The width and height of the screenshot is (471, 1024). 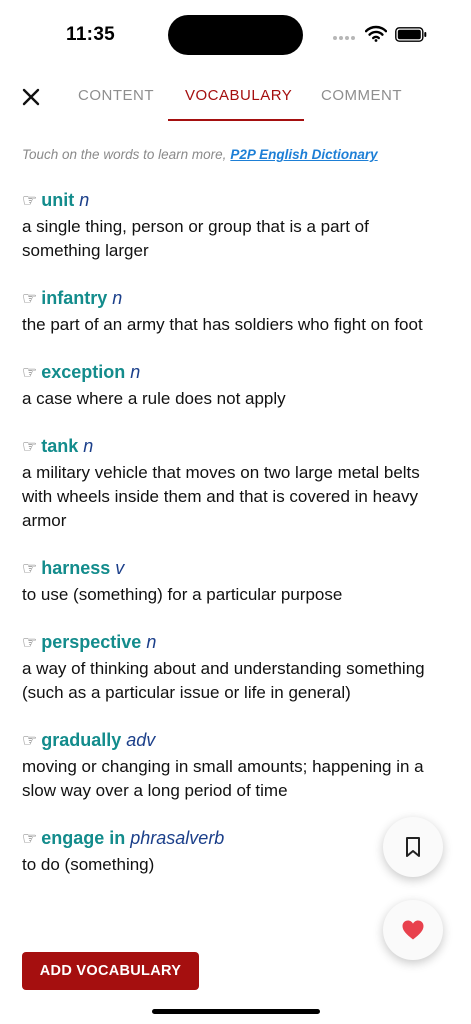 I want to click on favorite-button, so click(x=413, y=930).